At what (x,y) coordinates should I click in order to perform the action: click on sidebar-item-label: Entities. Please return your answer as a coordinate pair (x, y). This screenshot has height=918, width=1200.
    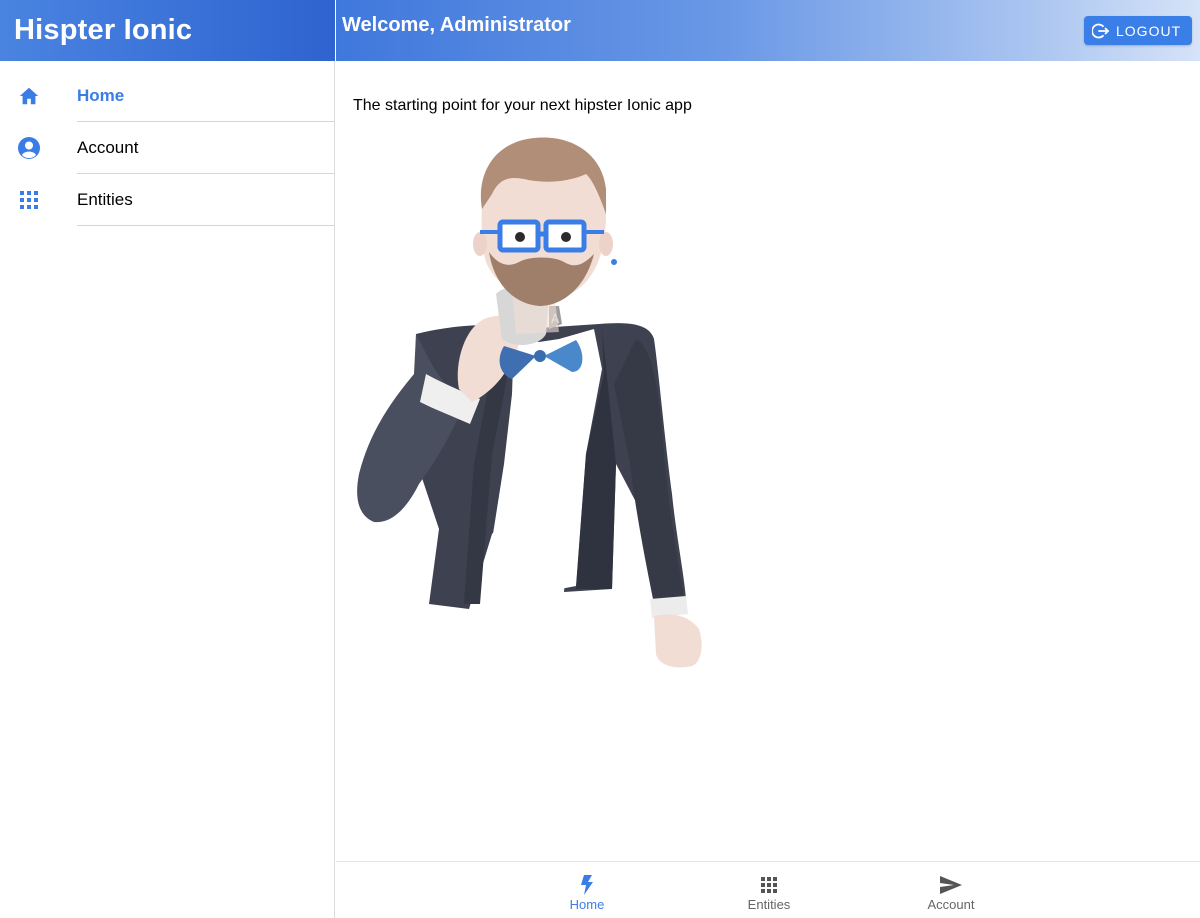
    Looking at the image, I should click on (105, 199).